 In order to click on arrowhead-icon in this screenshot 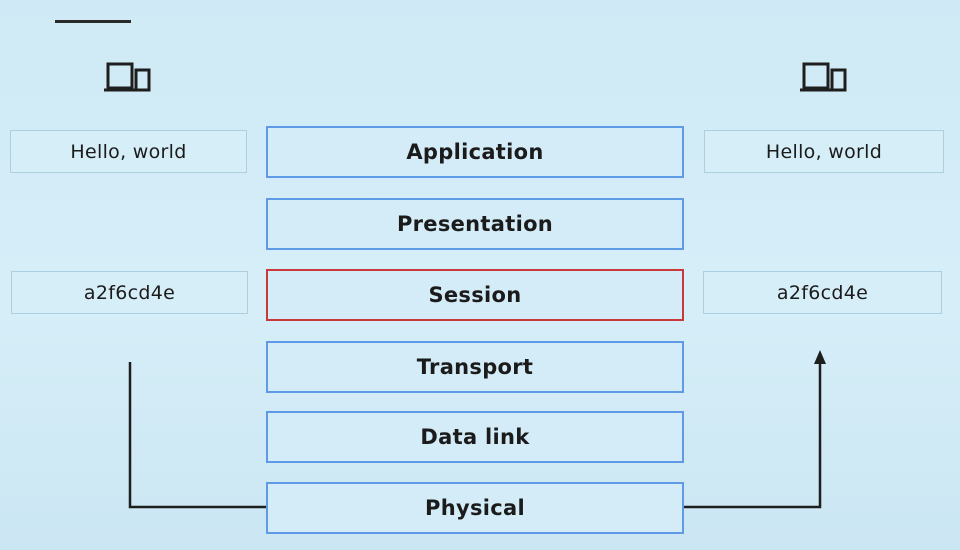, I will do `click(820, 357)`.